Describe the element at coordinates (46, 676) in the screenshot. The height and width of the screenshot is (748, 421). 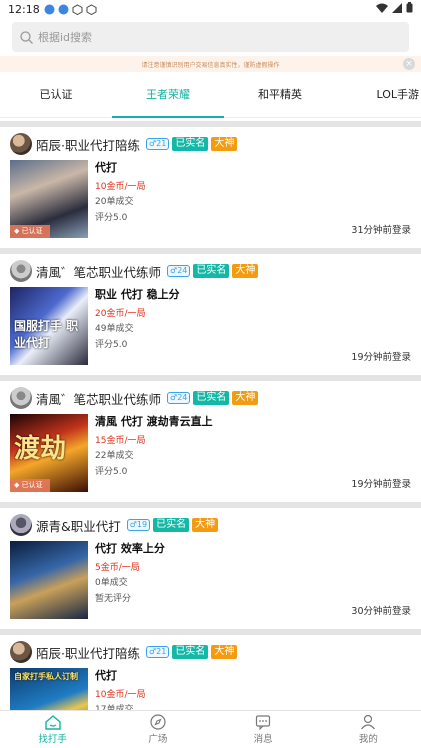
I see `thumbnail-text: 自家打手私人订制` at that location.